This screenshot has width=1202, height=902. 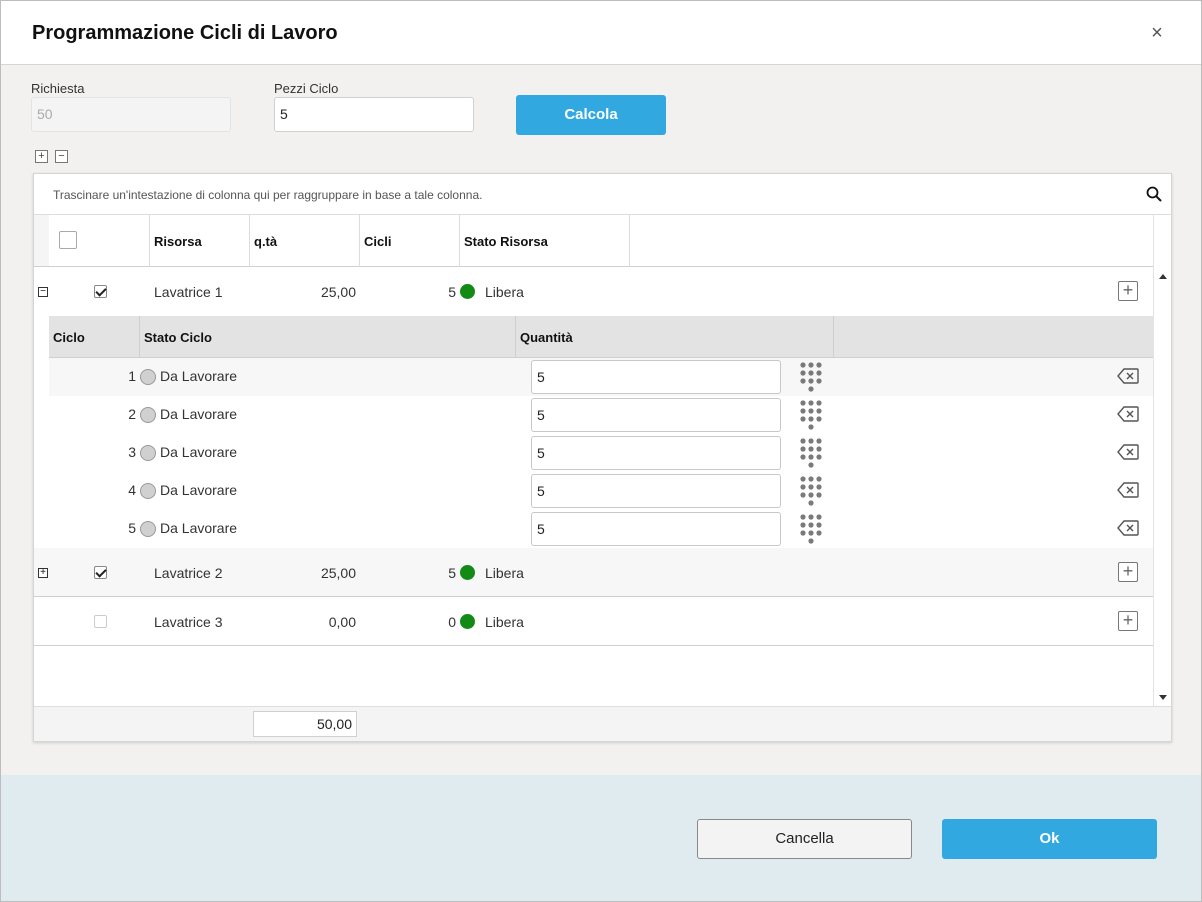 I want to click on cell-ciclo: 5, so click(x=132, y=528).